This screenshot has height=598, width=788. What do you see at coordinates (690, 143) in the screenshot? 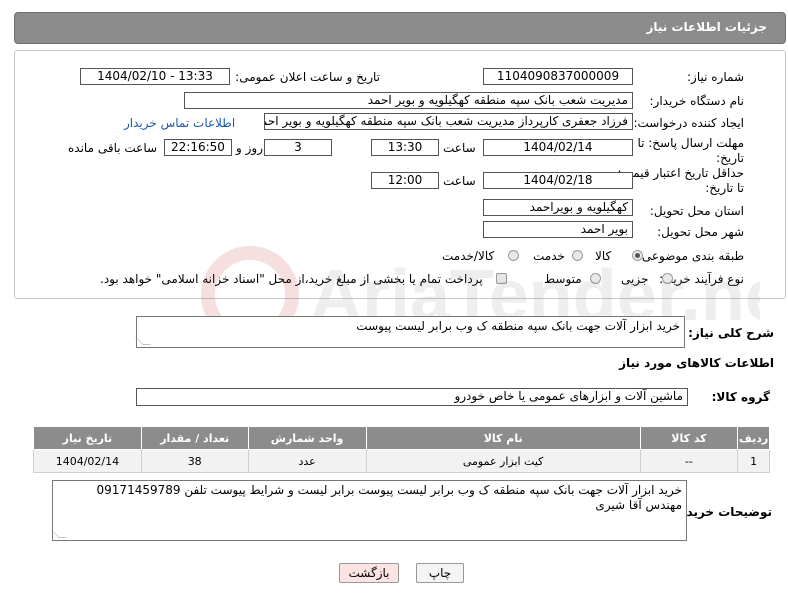
I see `reply-deadline-label: مهلت ارسال پاسخ: تا` at bounding box center [690, 143].